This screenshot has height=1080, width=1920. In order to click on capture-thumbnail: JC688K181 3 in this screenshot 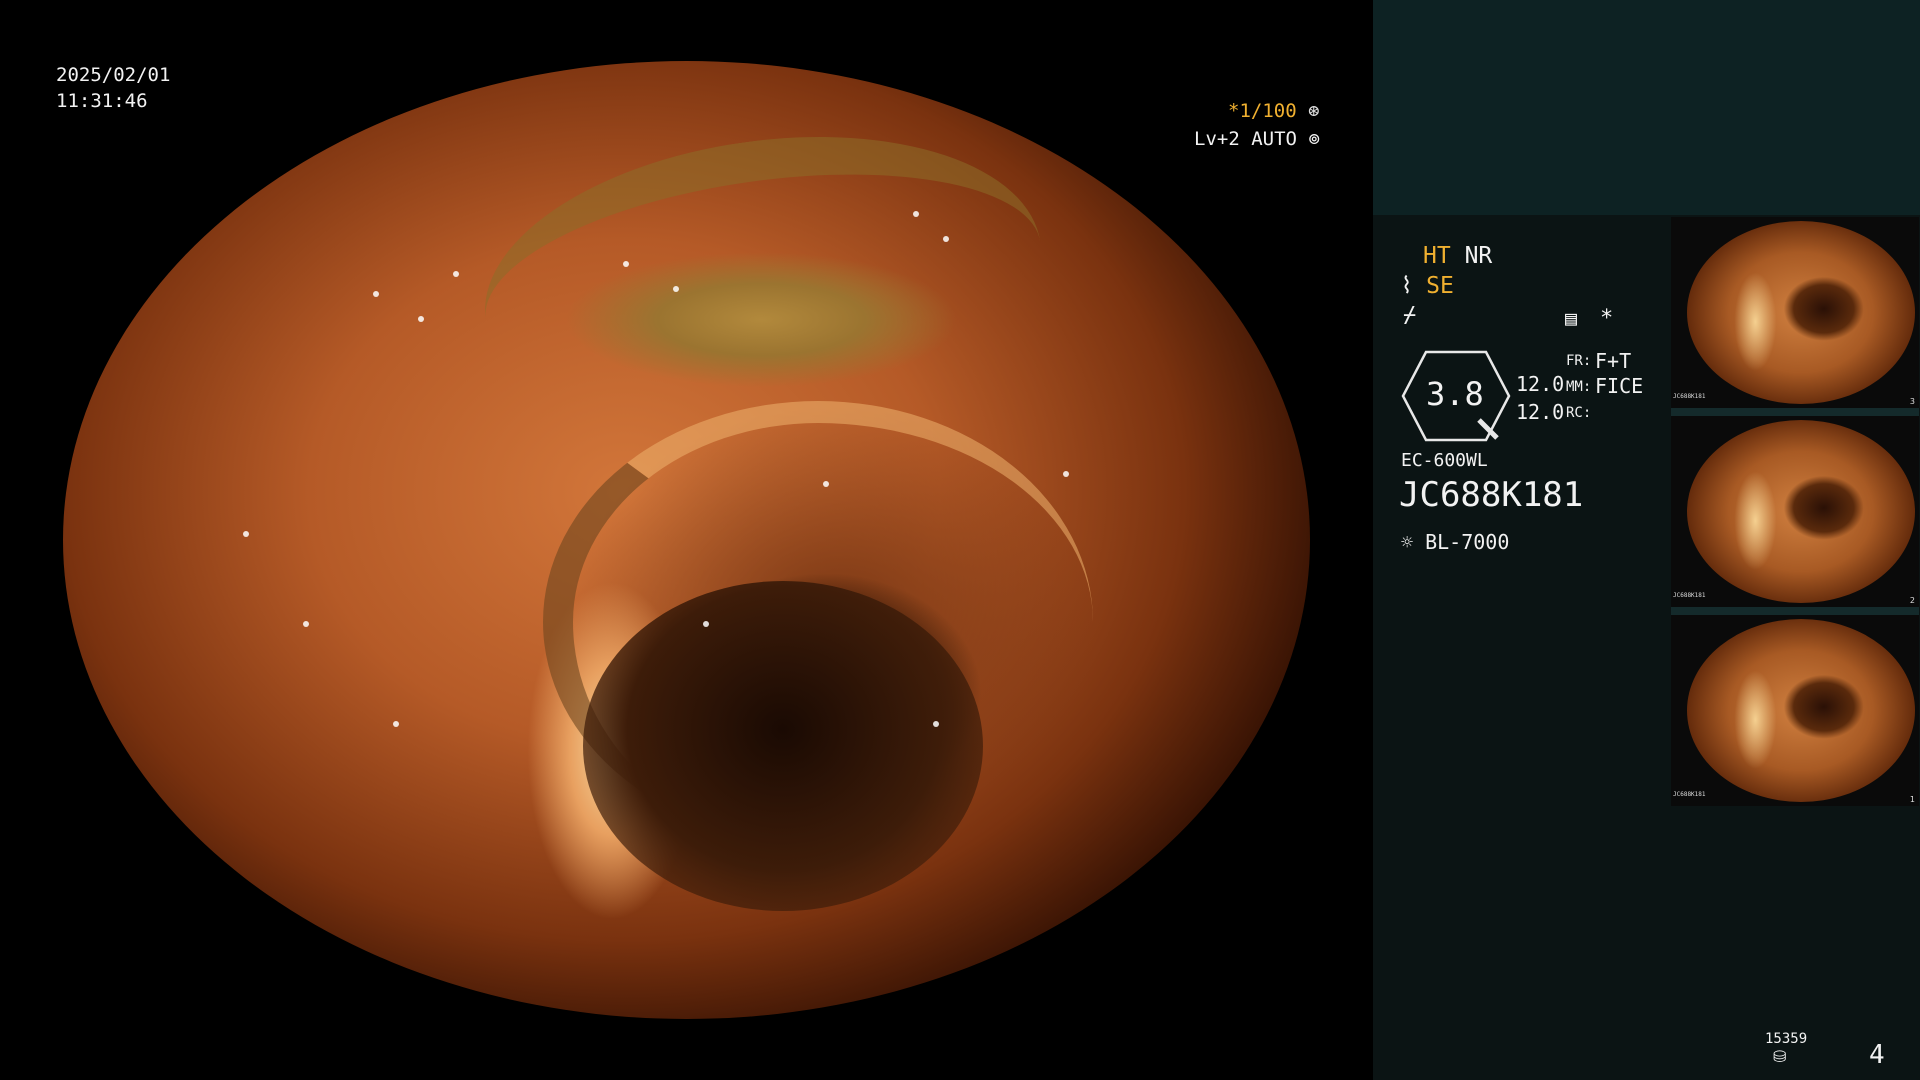, I will do `click(1795, 312)`.